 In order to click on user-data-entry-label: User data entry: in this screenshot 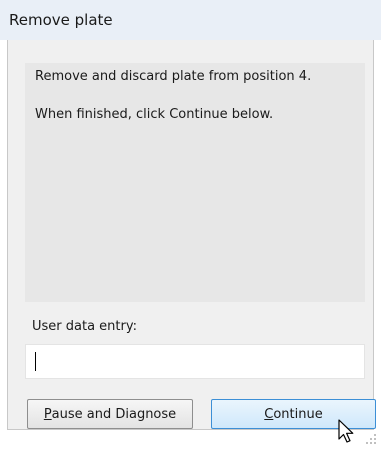, I will do `click(84, 326)`.